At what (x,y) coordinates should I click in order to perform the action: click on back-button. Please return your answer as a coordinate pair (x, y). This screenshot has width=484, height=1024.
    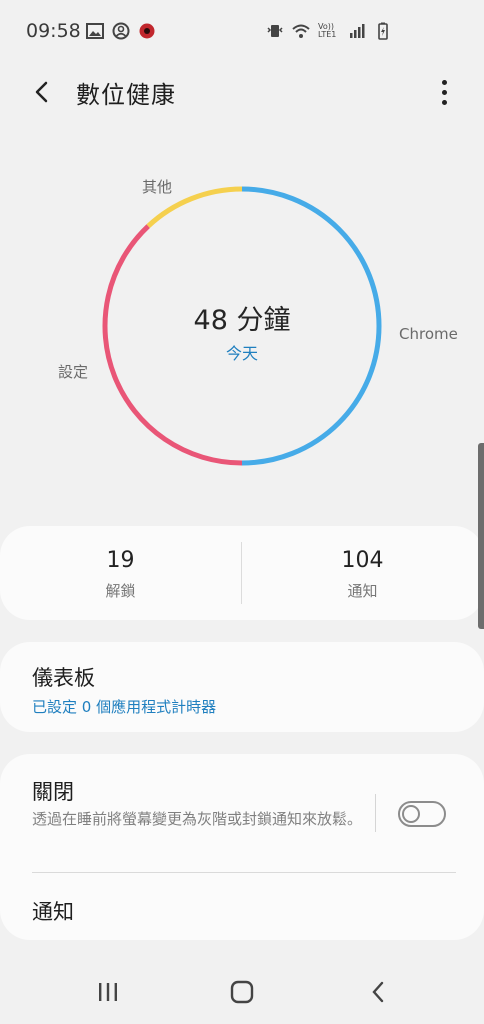
    Looking at the image, I should click on (42, 92).